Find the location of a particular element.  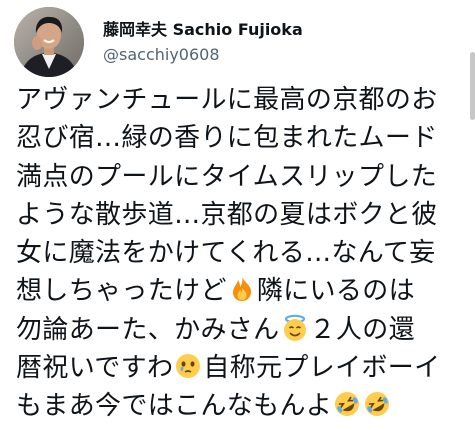

tweet-line-7: 勿論あーた、かみさん ２人の還 is located at coordinates (240, 330).